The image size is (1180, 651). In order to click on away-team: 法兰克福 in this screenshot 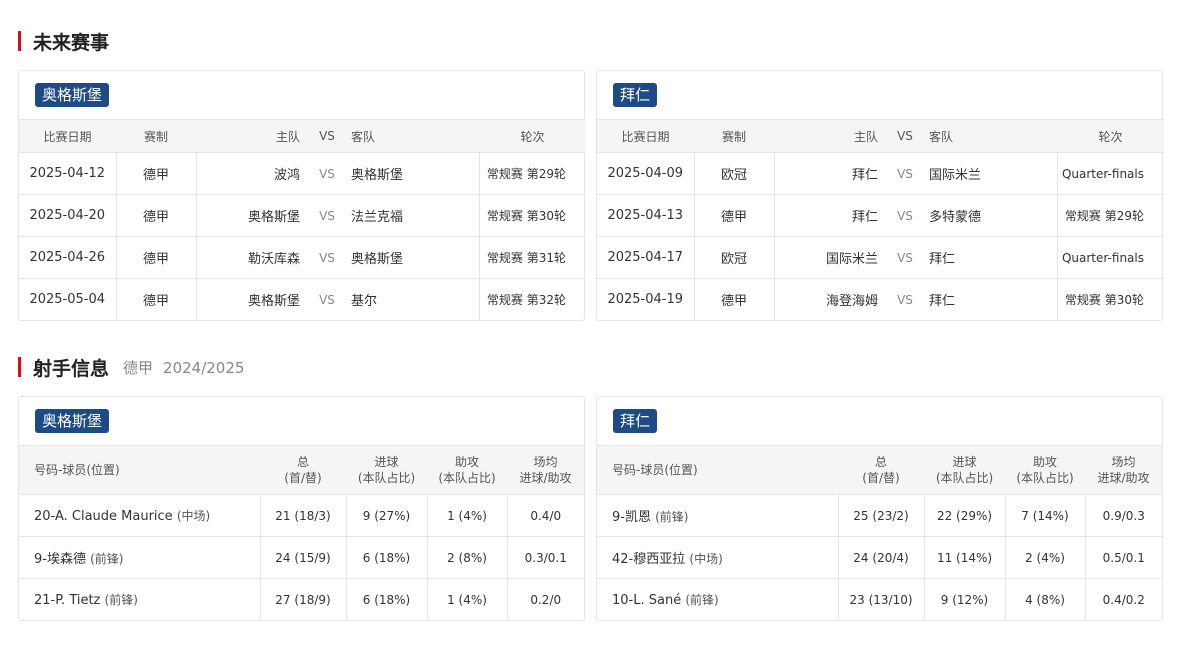, I will do `click(413, 215)`.